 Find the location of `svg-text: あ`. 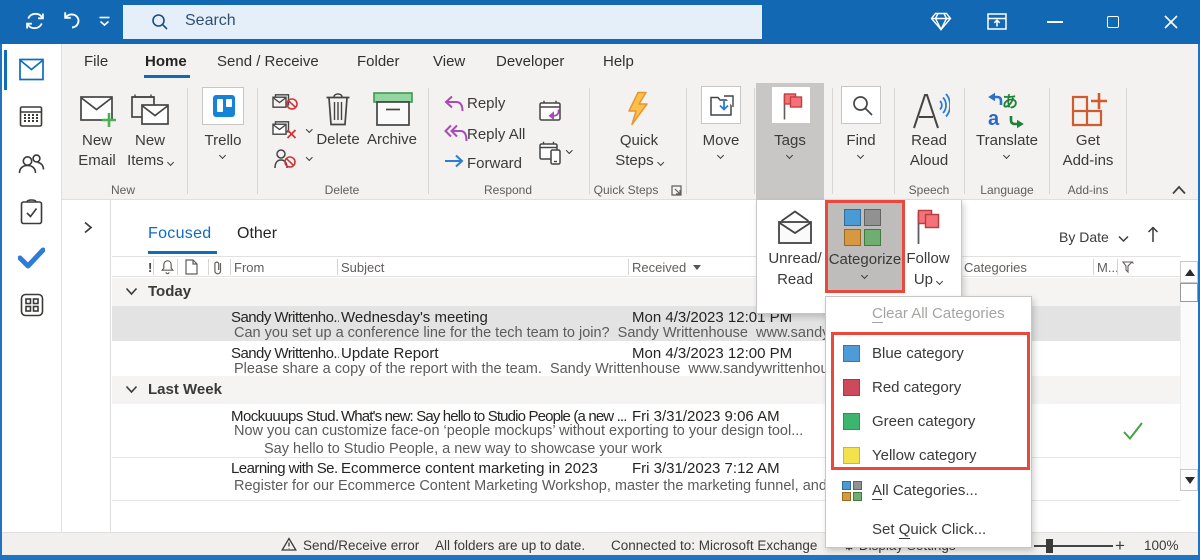

svg-text: あ is located at coordinates (1010, 102).